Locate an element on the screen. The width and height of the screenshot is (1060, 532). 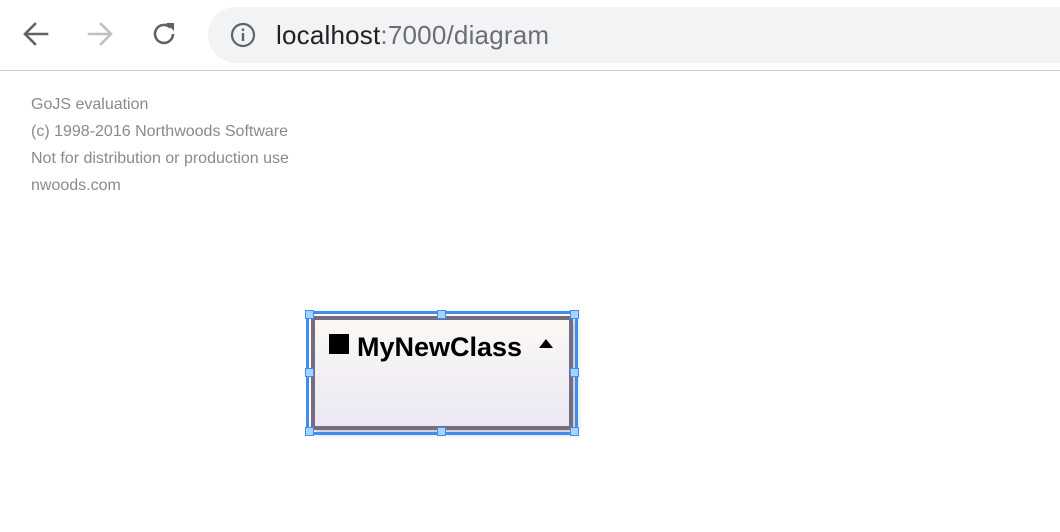
browser-toolbar: localhost:7000/diagram is located at coordinates (530, 35).